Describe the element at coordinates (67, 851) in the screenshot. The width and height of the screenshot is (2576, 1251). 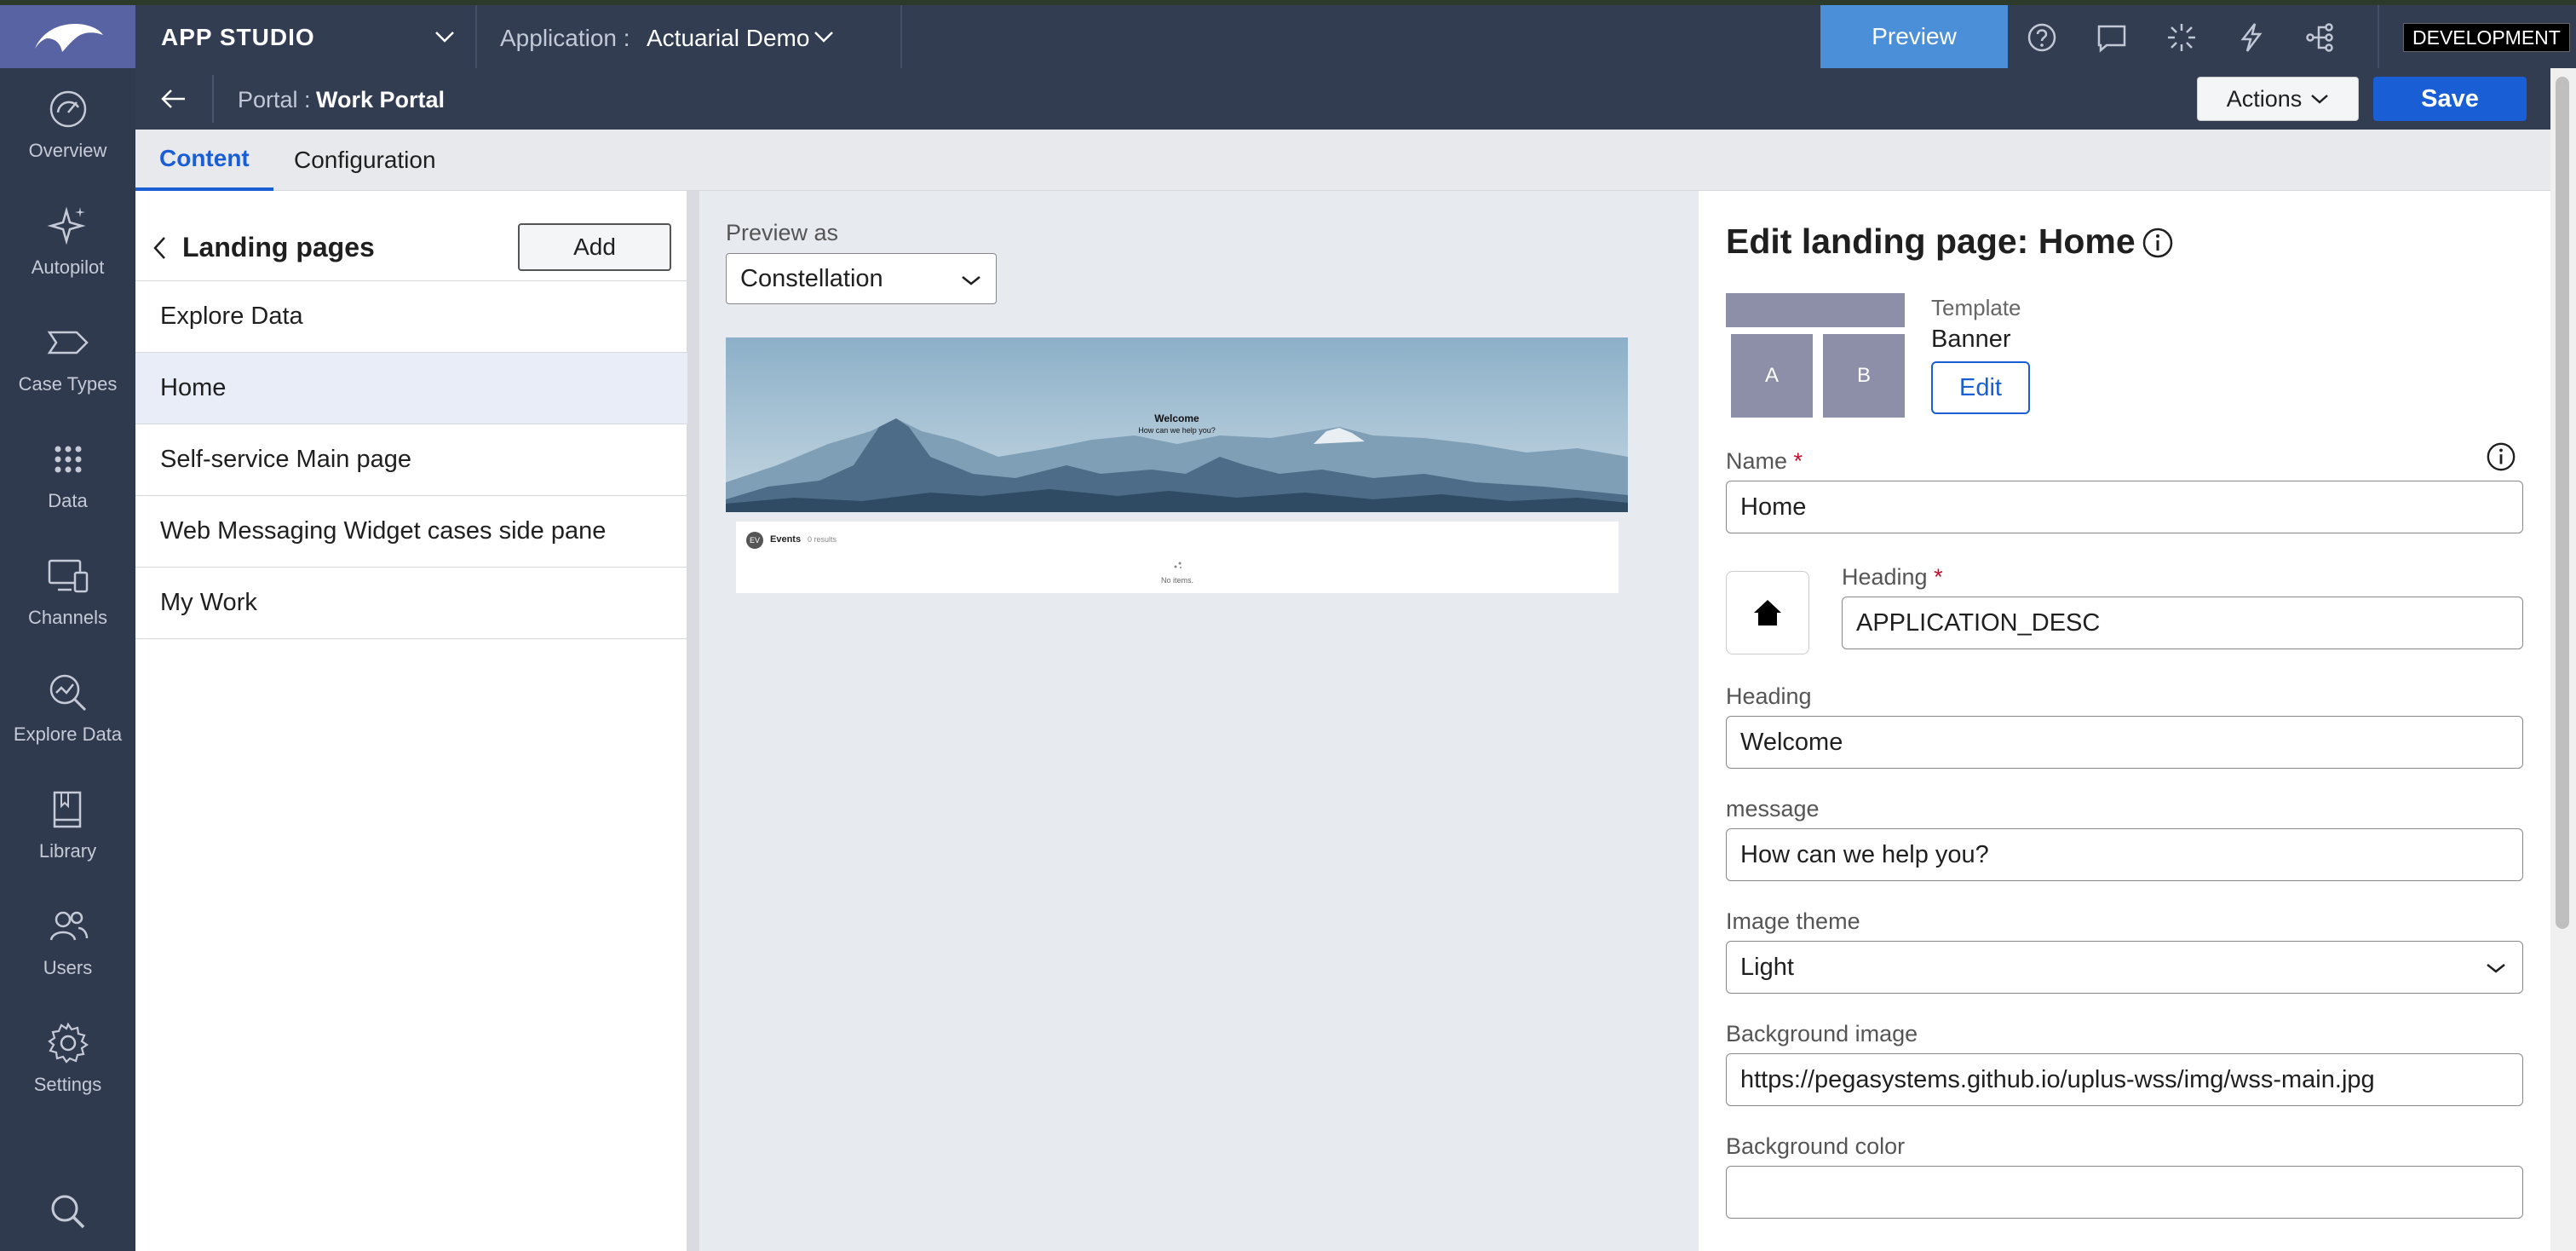
I see `rail-label: Library` at that location.